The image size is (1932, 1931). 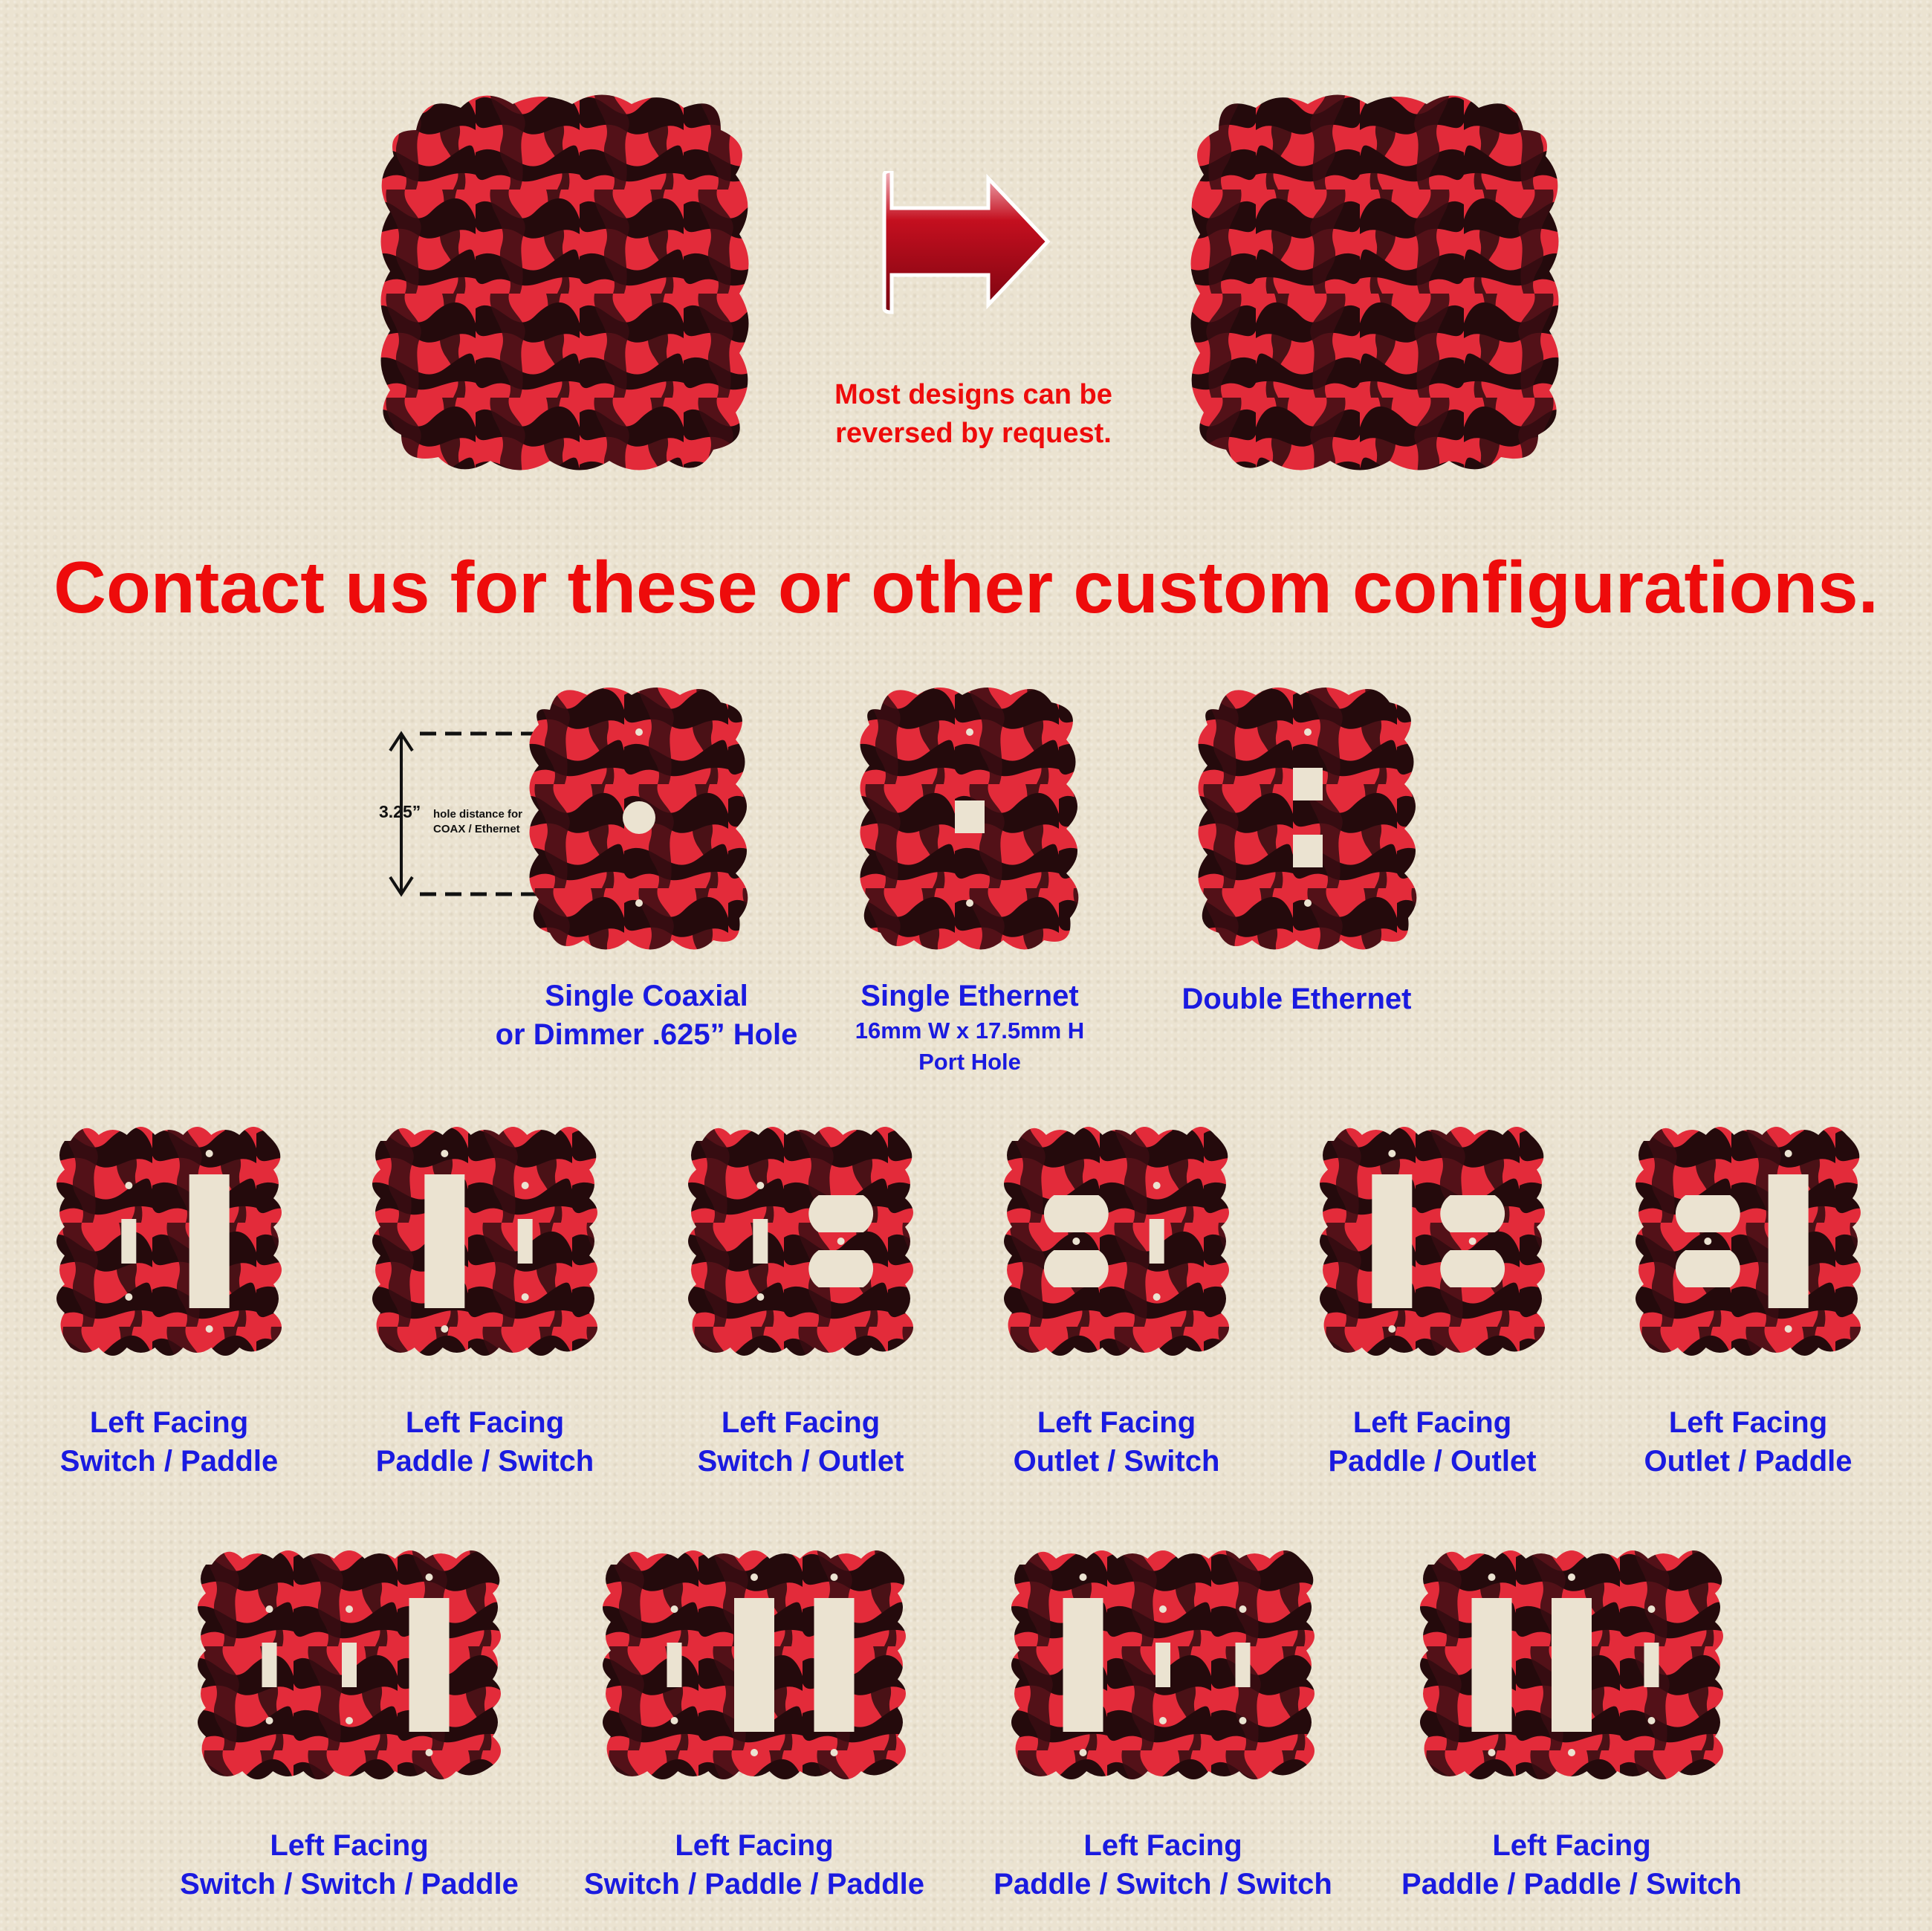 I want to click on plate-switch-paddle-paddle, so click(x=754, y=1665).